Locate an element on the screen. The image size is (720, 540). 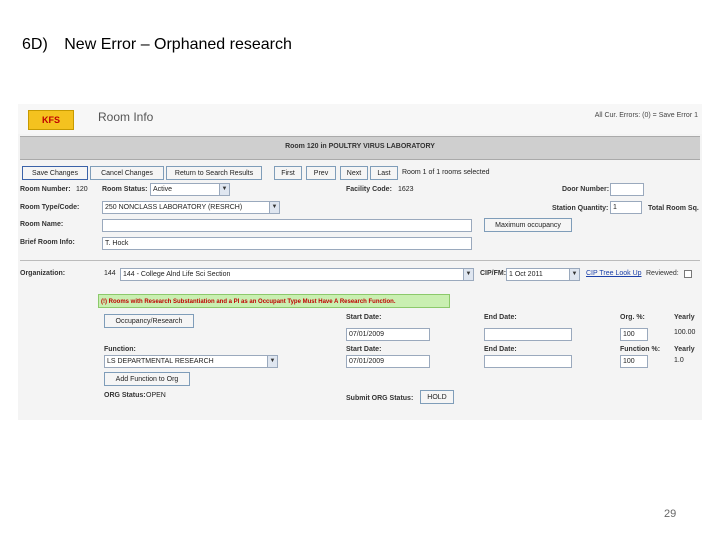
submit-org-status-label: Submit ORG Status: is located at coordinates (380, 398).